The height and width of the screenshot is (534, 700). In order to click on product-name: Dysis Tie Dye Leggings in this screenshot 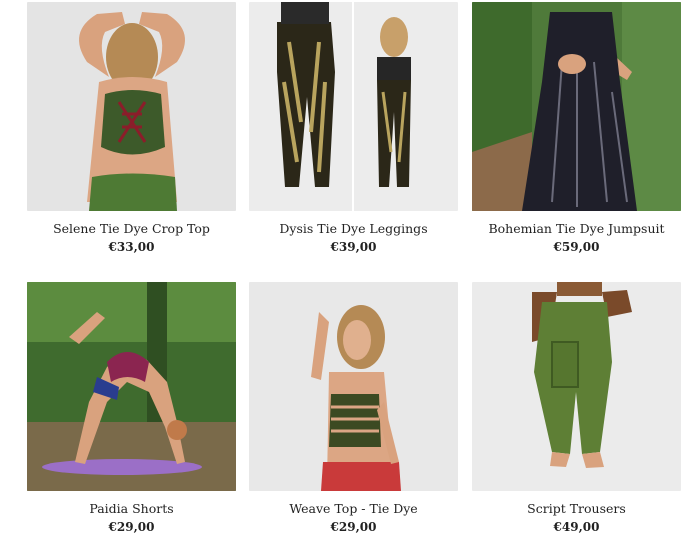, I will do `click(353, 228)`.